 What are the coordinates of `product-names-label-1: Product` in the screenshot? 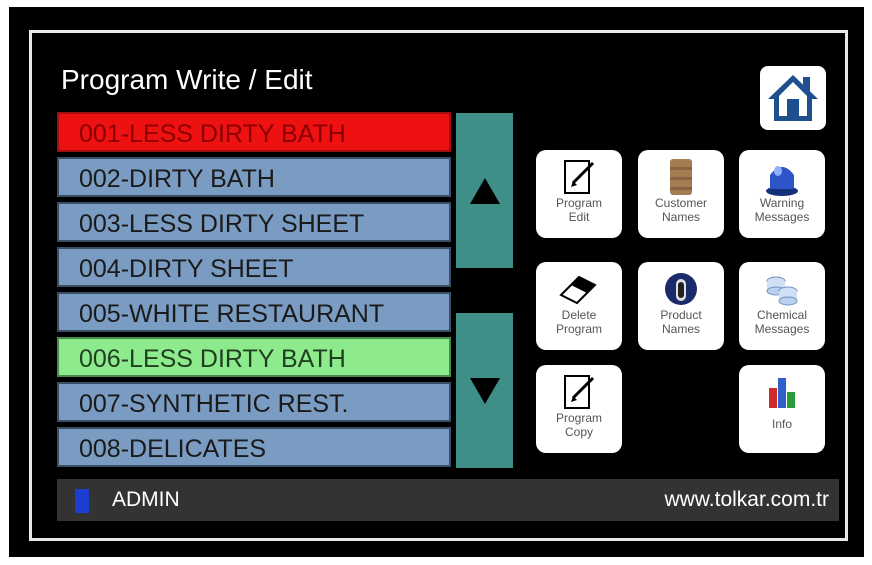 It's located at (681, 315).